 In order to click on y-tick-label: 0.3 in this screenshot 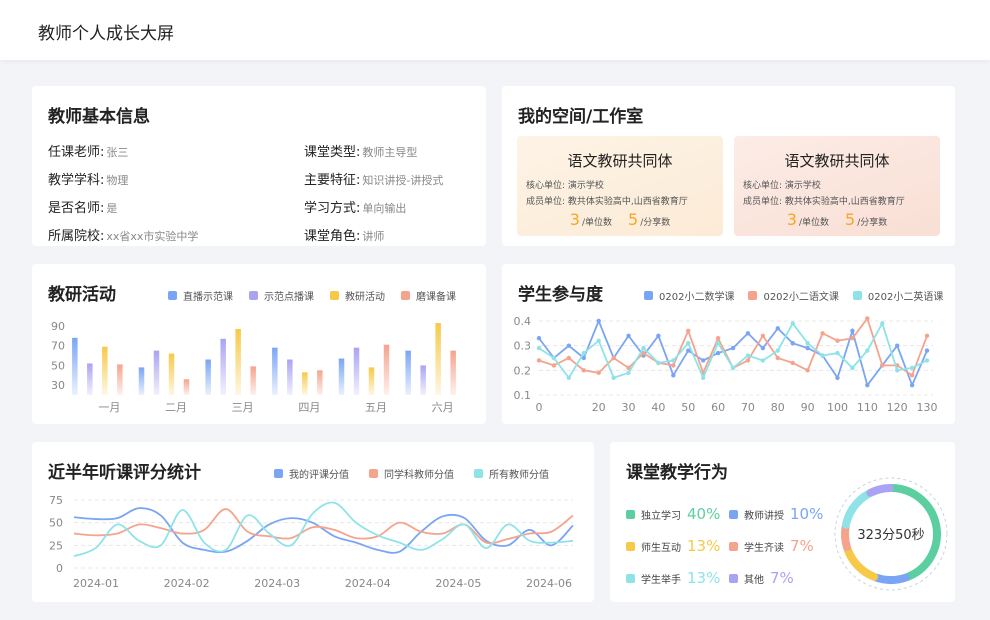, I will do `click(523, 346)`.